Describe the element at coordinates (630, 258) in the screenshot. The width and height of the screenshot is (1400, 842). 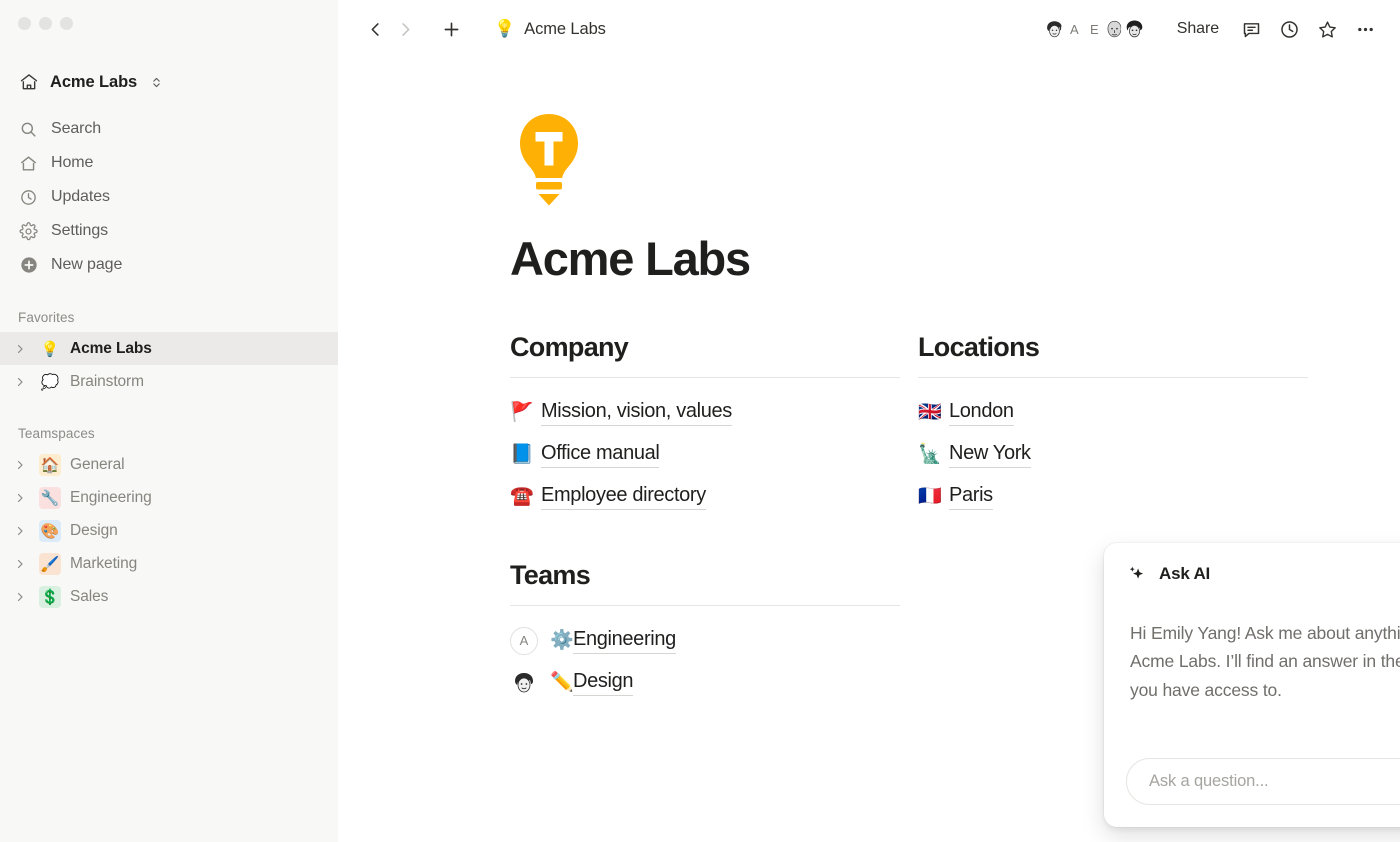
I see `page-title: Acme Labs` at that location.